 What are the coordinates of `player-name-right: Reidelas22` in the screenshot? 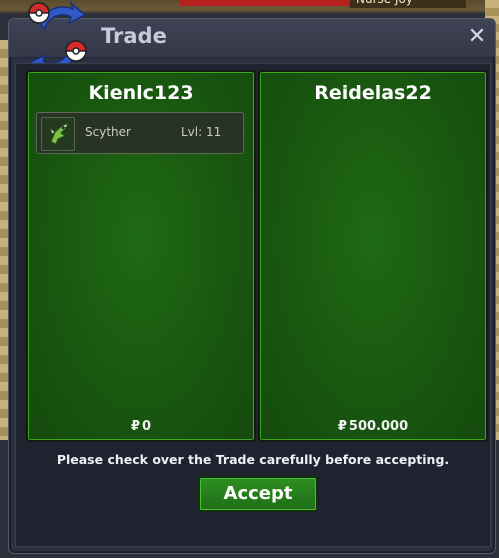 It's located at (373, 93).